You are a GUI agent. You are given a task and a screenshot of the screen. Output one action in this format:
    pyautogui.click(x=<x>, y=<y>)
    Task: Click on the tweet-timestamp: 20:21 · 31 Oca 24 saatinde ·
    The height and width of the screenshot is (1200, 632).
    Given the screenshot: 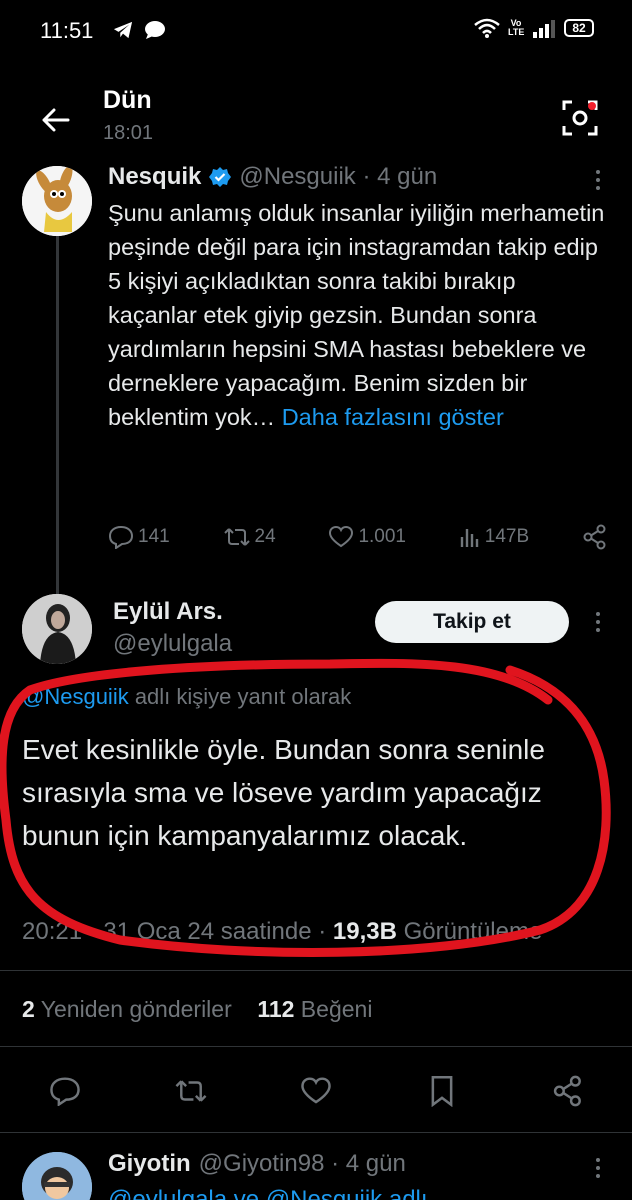 What is the action you would take?
    pyautogui.click(x=177, y=931)
    